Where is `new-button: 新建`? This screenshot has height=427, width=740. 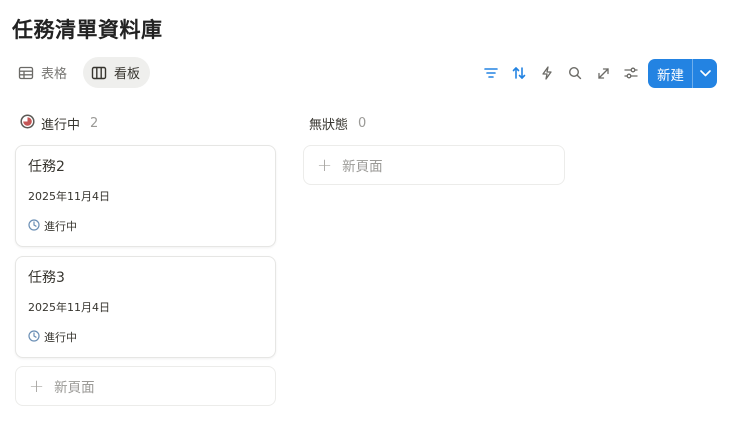 new-button: 新建 is located at coordinates (682, 73).